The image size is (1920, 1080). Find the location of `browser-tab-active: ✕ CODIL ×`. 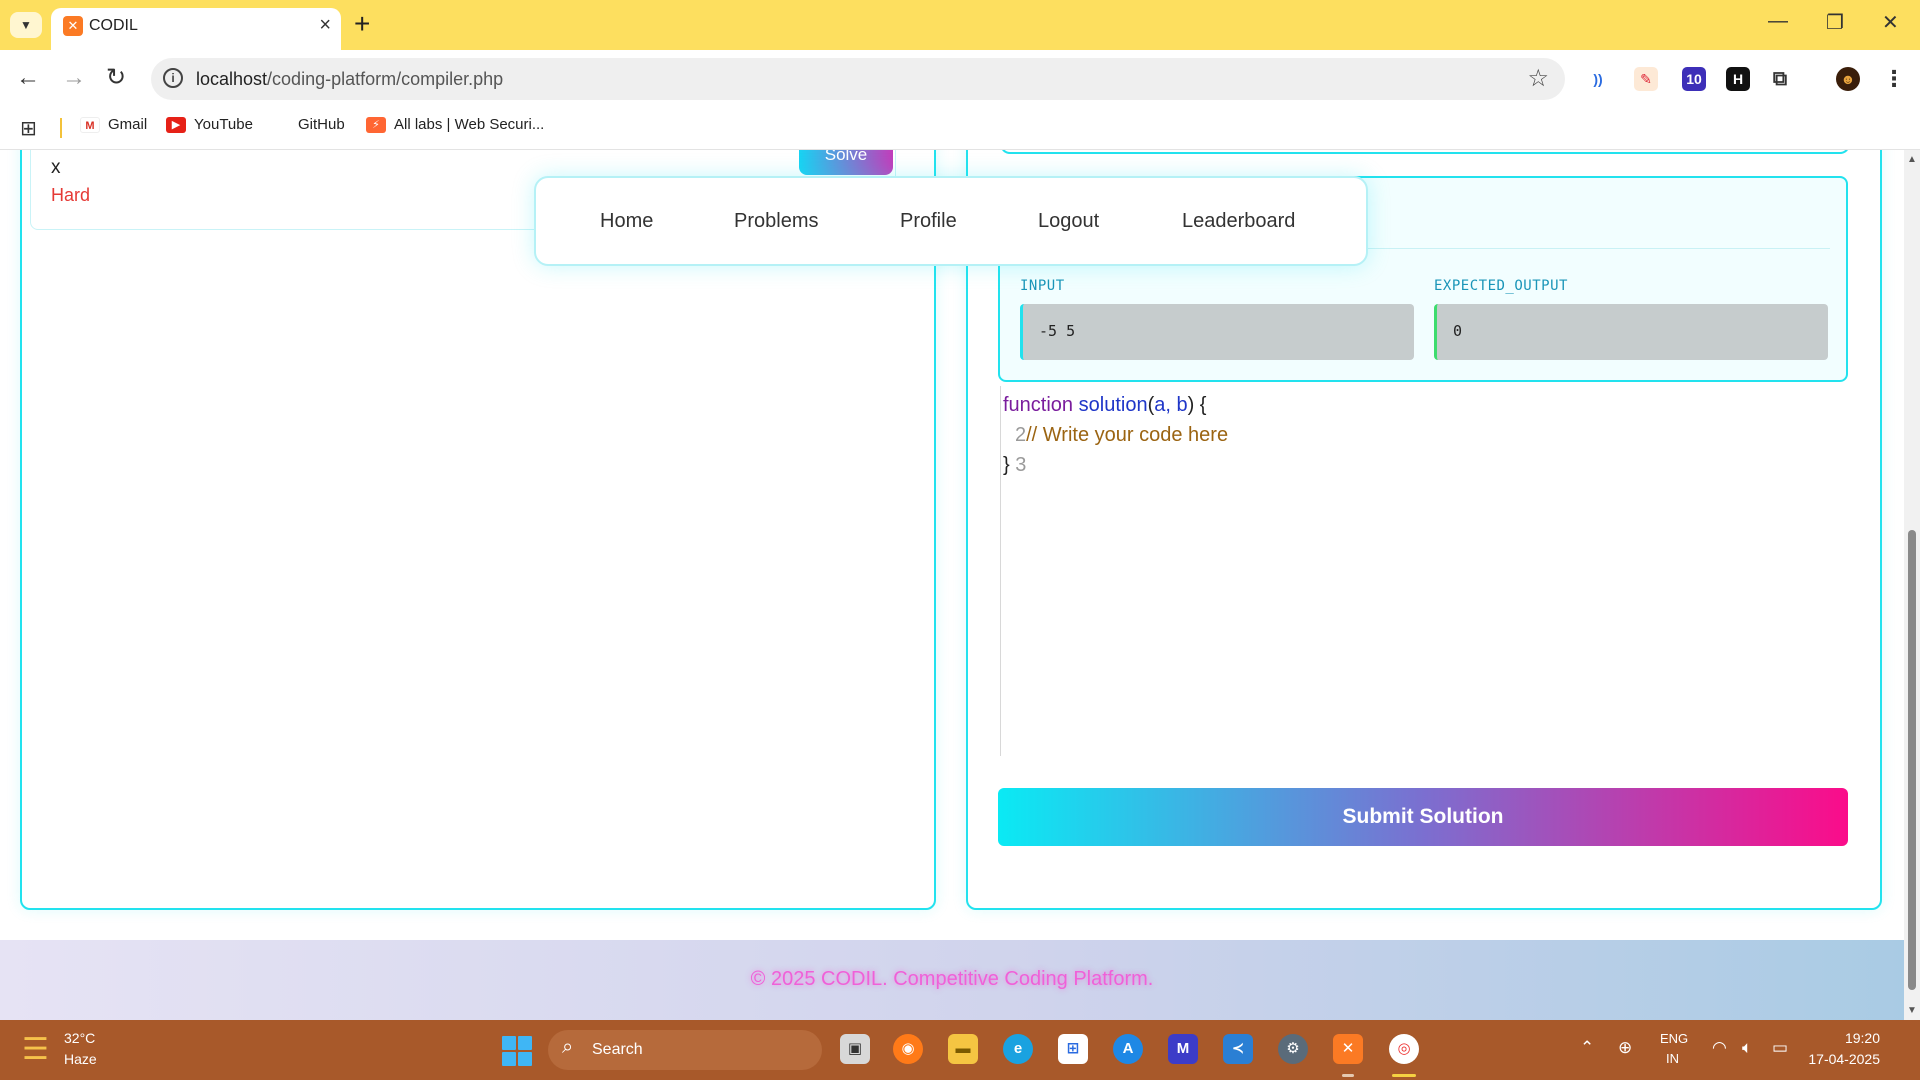

browser-tab-active: ✕ CODIL × is located at coordinates (196, 29).